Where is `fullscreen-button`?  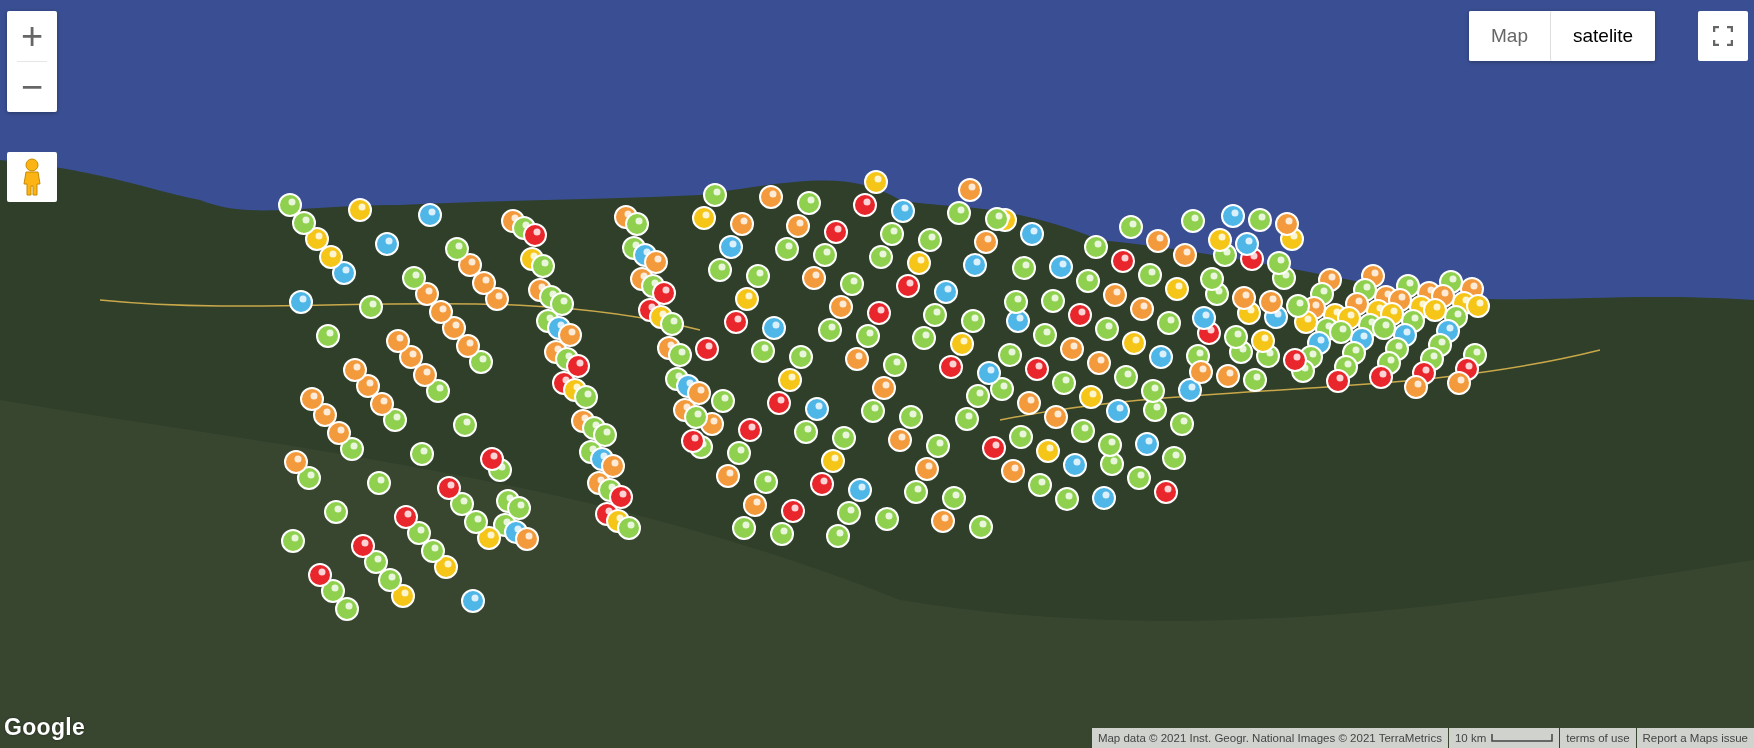
fullscreen-button is located at coordinates (1723, 36).